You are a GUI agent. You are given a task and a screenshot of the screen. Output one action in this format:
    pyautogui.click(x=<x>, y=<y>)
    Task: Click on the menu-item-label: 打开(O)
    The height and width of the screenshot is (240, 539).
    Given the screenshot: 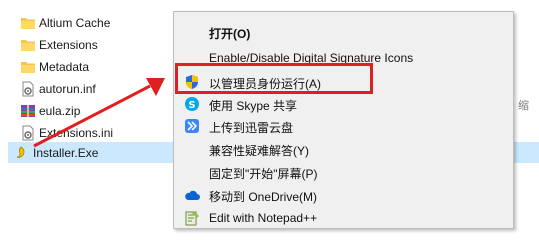 What is the action you would take?
    pyautogui.click(x=230, y=34)
    